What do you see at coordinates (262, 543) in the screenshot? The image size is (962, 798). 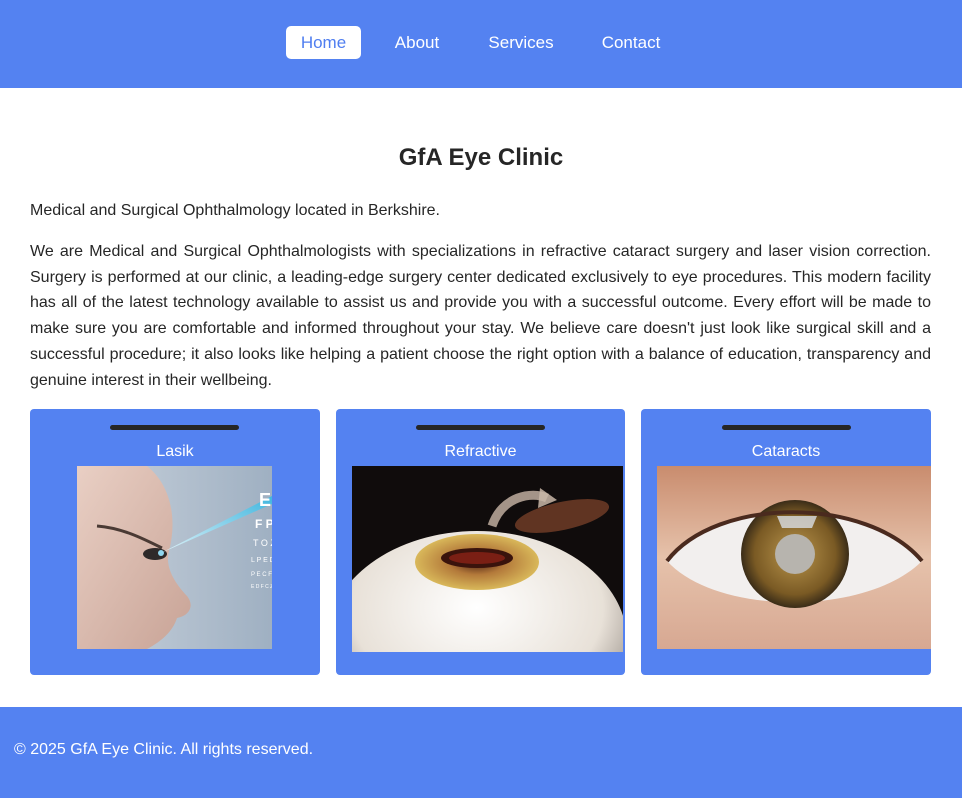 I see `svg-text: T O Z` at bounding box center [262, 543].